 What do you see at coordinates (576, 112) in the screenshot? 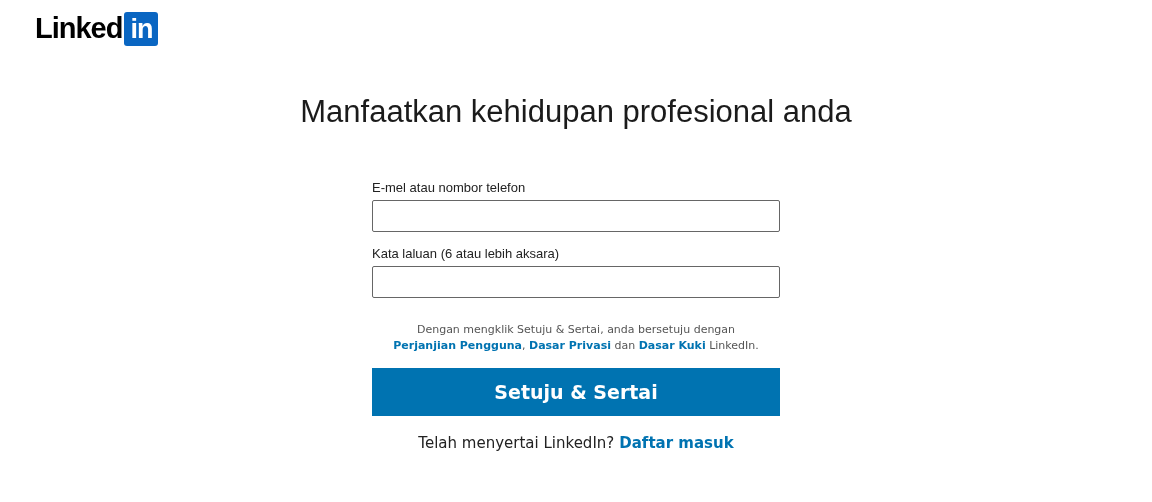
I see `page-heading: Manfaatkan kehidupan profesional anda` at bounding box center [576, 112].